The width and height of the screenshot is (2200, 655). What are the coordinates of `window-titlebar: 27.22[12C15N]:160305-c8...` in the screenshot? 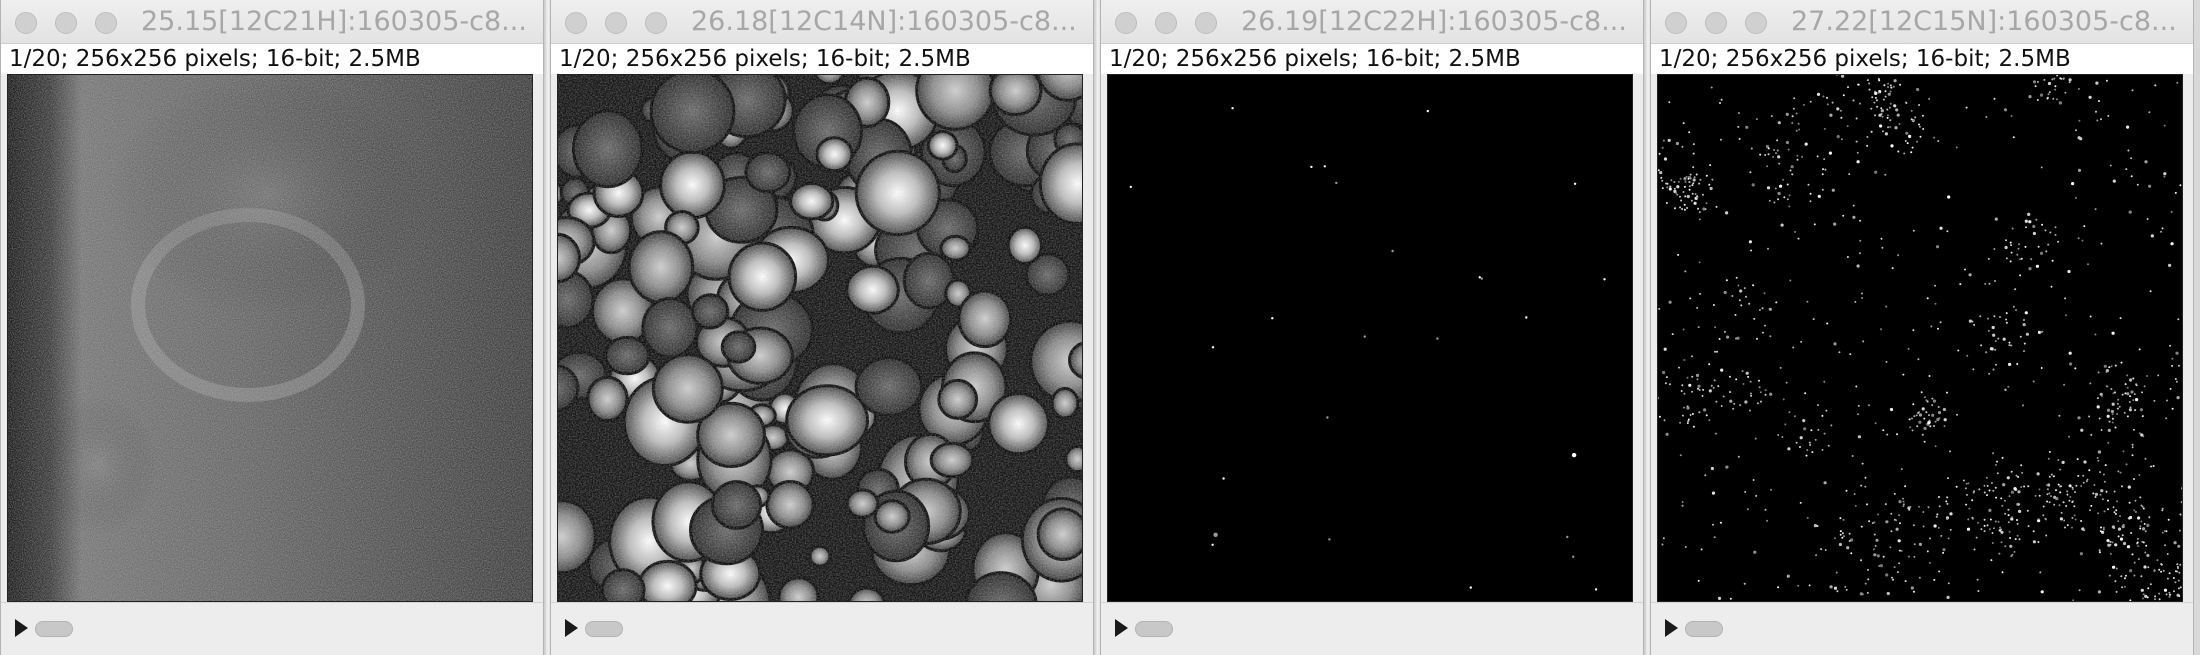 It's located at (1922, 22).